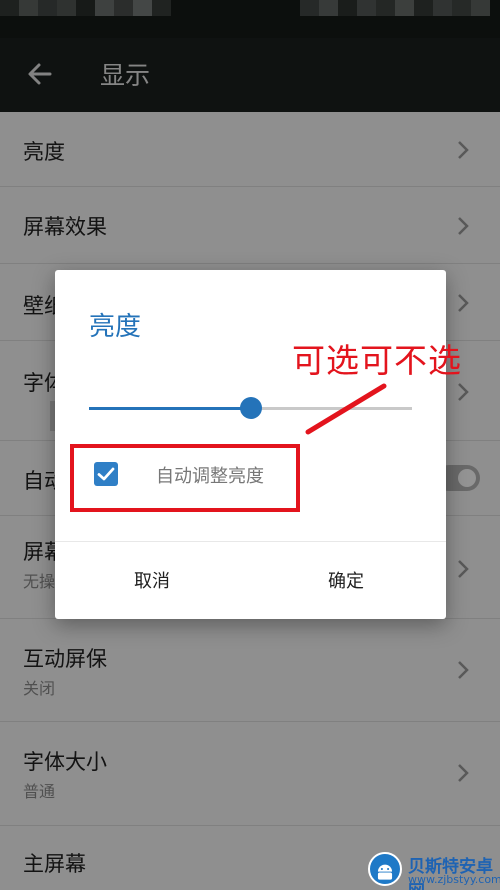  Describe the element at coordinates (454, 879) in the screenshot. I see `watermark-url: www.zjbstyy.com` at that location.